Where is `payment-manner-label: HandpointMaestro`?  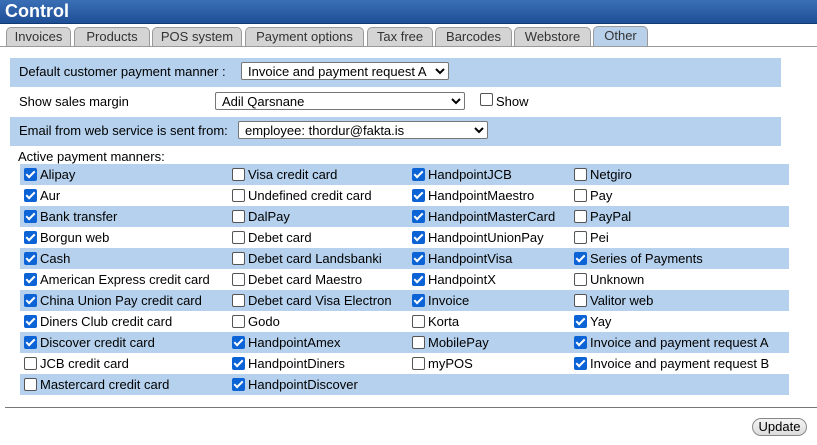
payment-manner-label: HandpointMaestro is located at coordinates (481, 195).